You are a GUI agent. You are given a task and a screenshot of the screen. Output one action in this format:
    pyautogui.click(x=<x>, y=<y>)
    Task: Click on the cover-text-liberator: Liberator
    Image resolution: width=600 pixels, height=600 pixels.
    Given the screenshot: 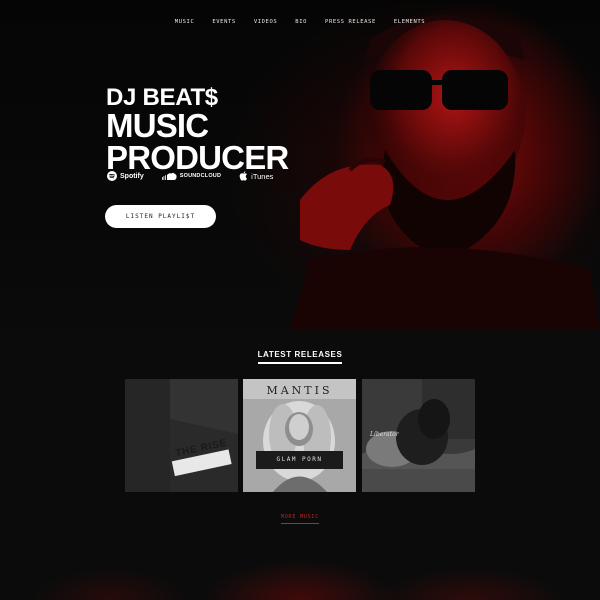 What is the action you would take?
    pyautogui.click(x=384, y=434)
    